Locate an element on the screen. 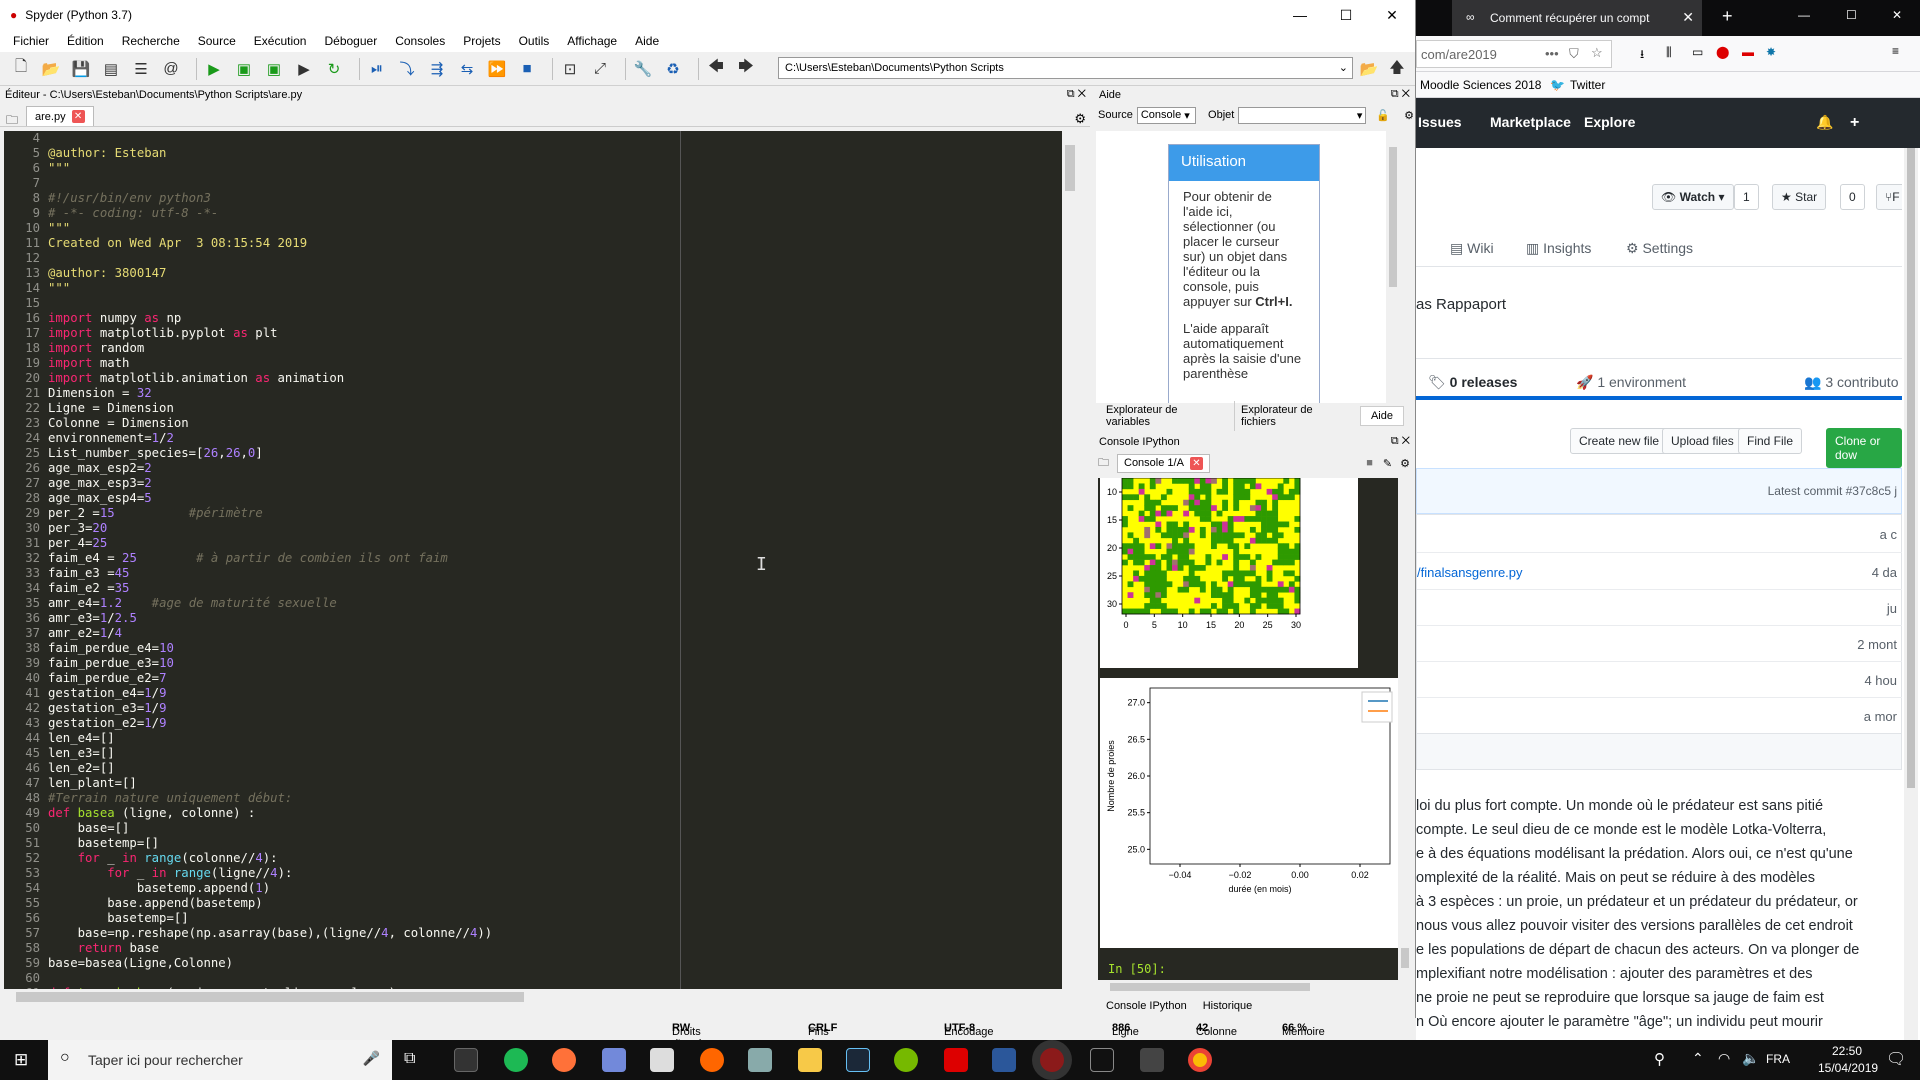 This screenshot has height=1080, width=1920. tab-help: Aide is located at coordinates (1381, 416).